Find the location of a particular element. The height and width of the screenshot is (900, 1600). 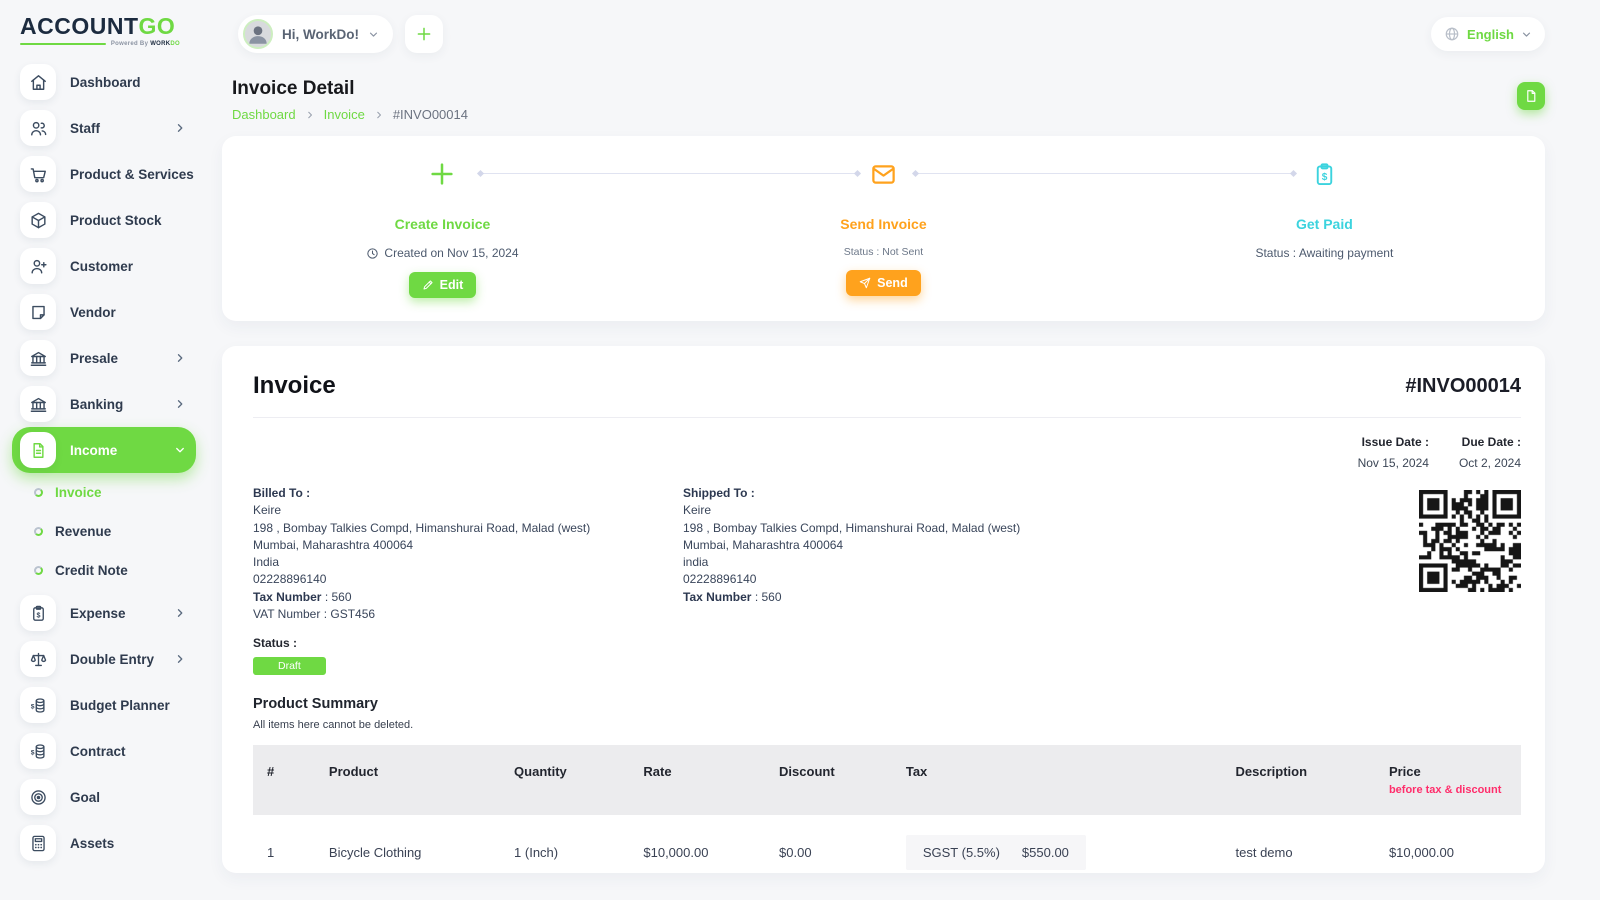

sidebar-item-label: Income is located at coordinates (94, 450).